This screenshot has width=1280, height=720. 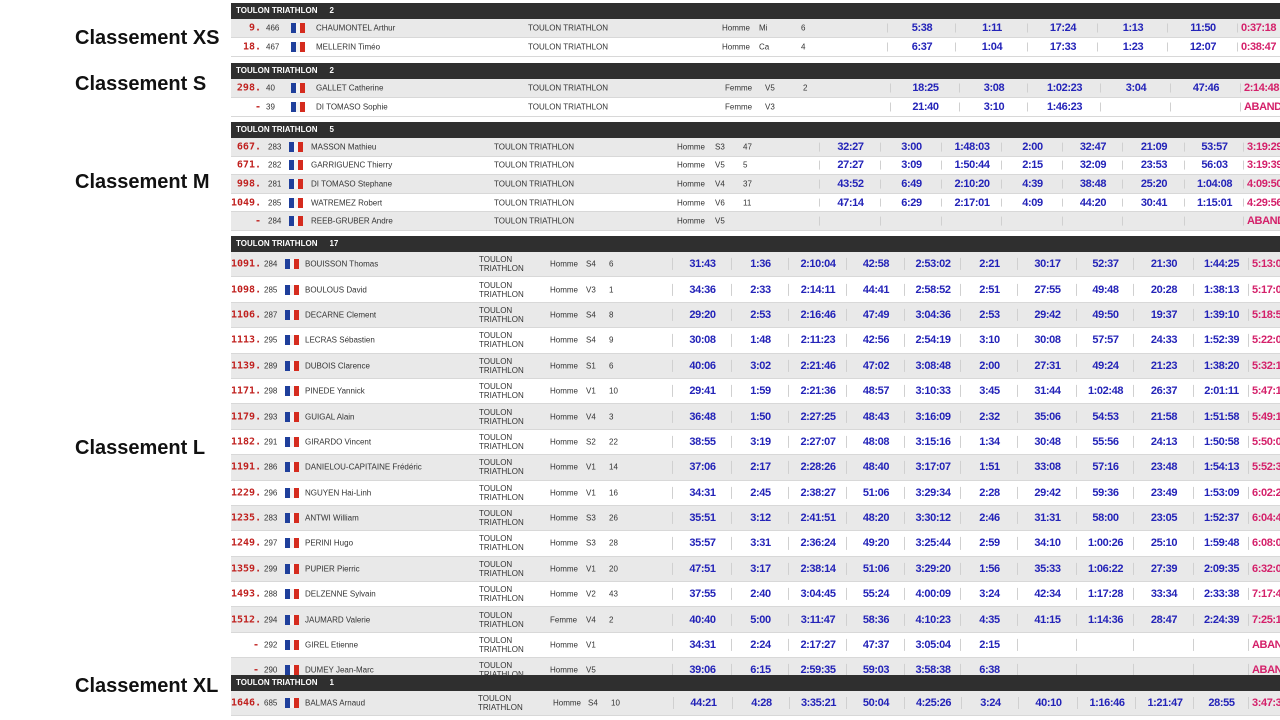 I want to click on split-time-cell: 1:04, so click(x=992, y=47).